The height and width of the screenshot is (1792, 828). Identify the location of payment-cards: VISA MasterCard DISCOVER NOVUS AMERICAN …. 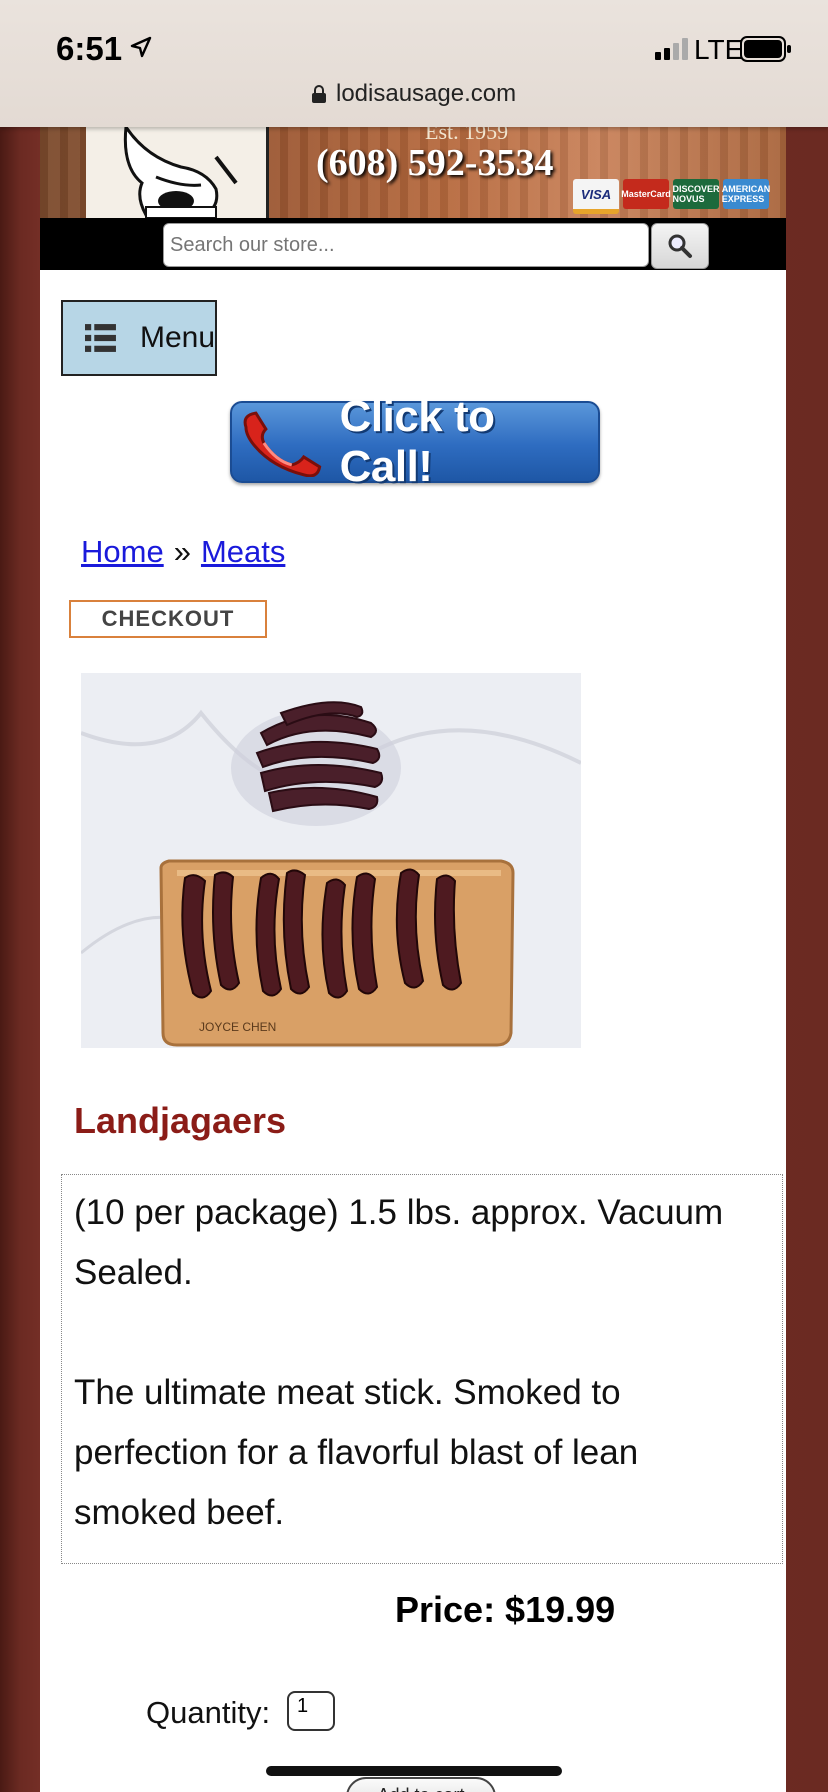
(671, 196).